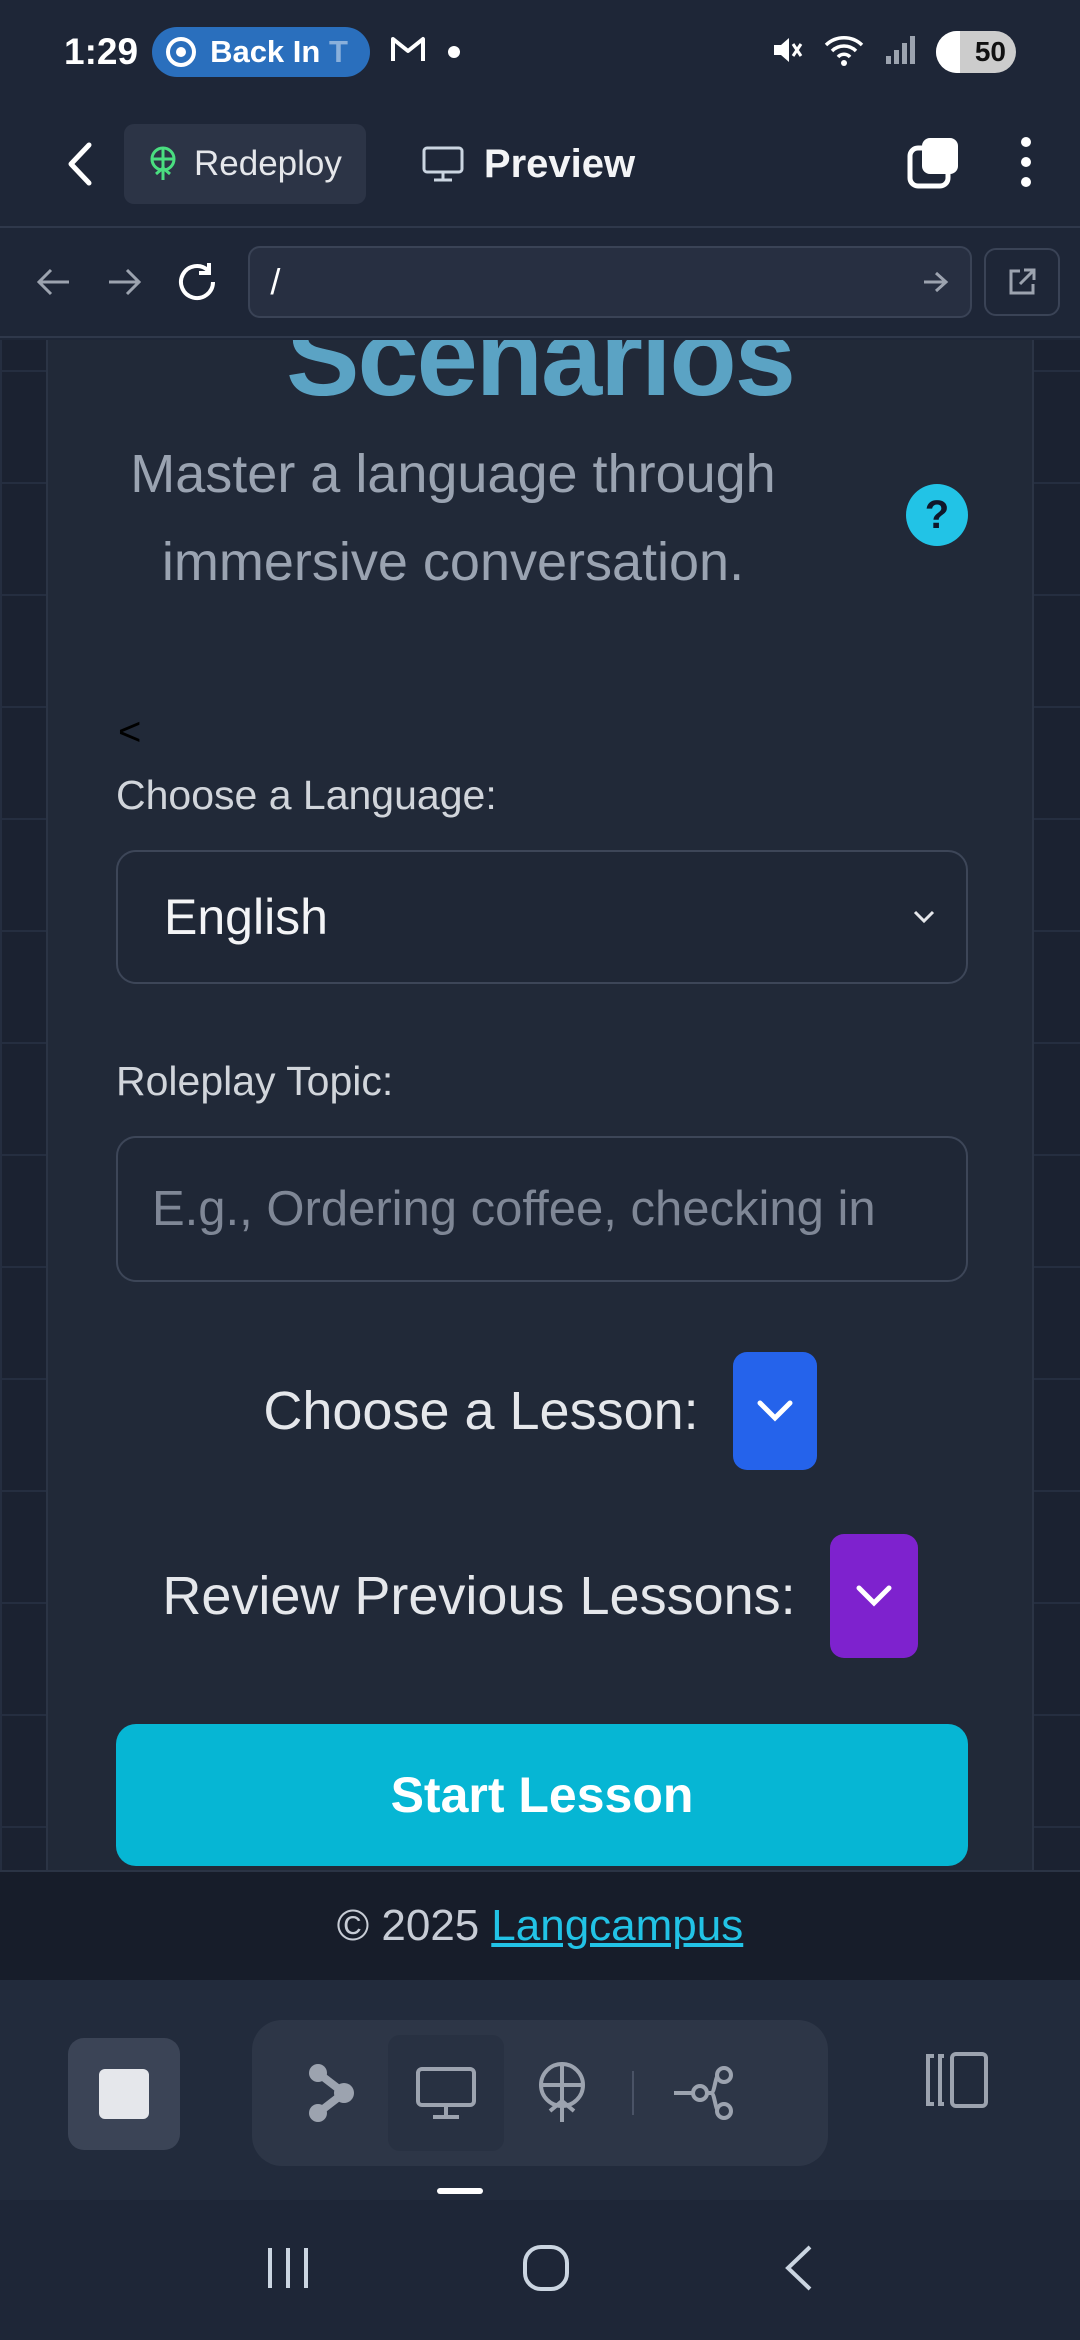  I want to click on home-icon, so click(545, 2267).